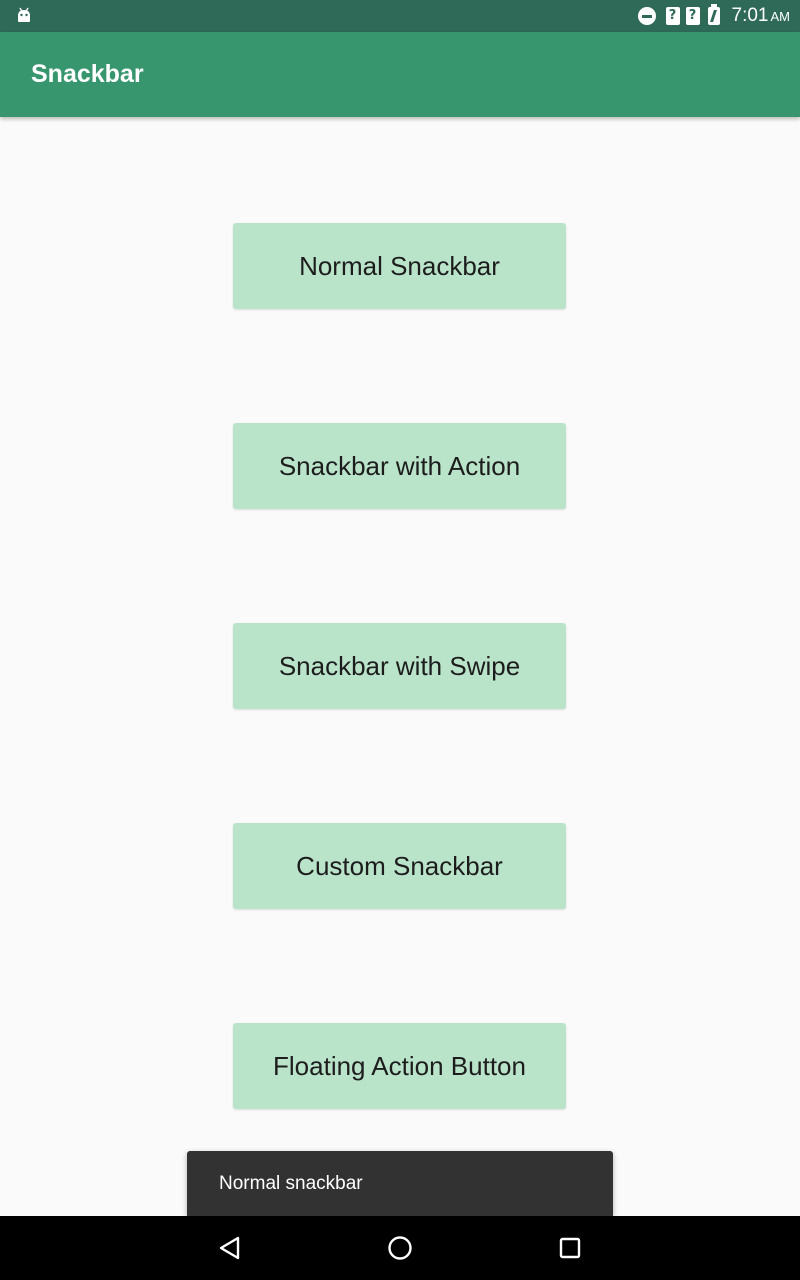 The image size is (800, 1280). Describe the element at coordinates (400, 74) in the screenshot. I see `app-bar: Snackbar` at that location.